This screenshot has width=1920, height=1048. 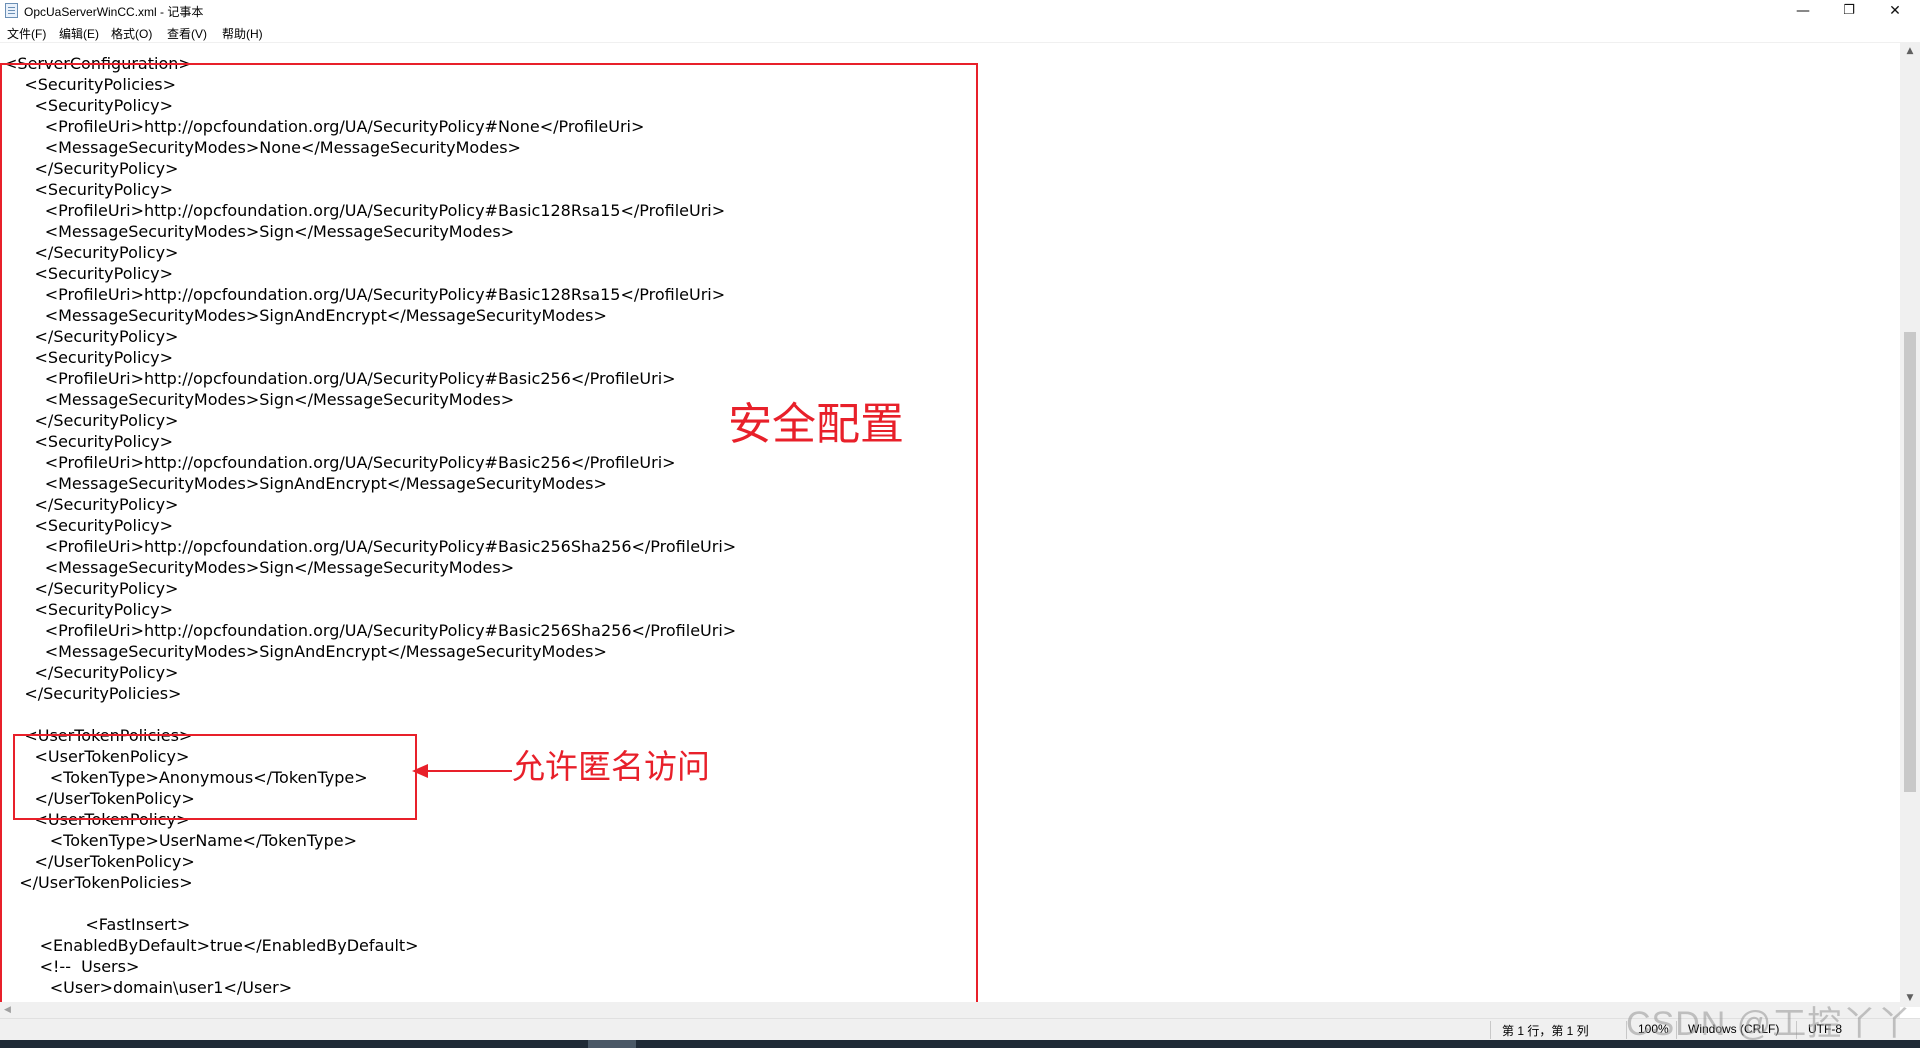 I want to click on notepad-icon, so click(x=11, y=10).